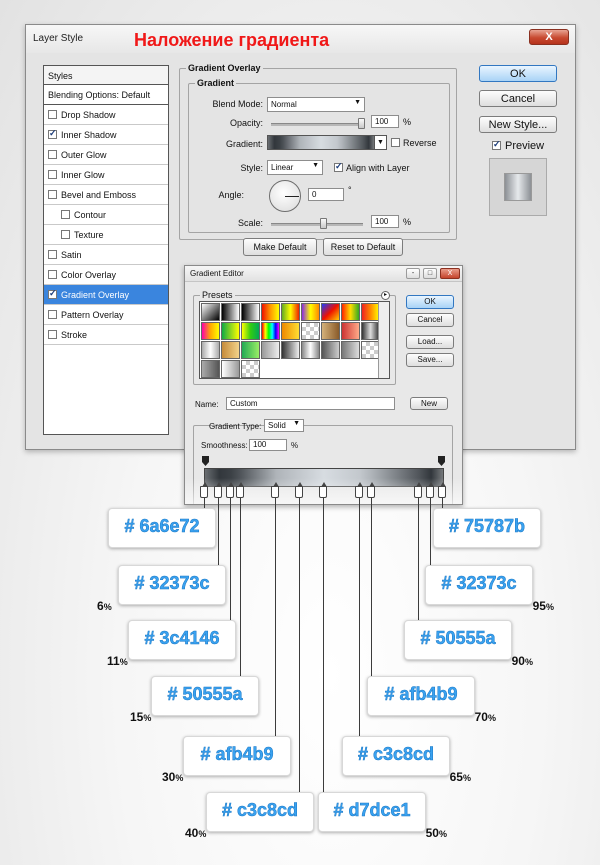  What do you see at coordinates (106, 115) in the screenshot?
I see `style-item: Drop Shadow` at bounding box center [106, 115].